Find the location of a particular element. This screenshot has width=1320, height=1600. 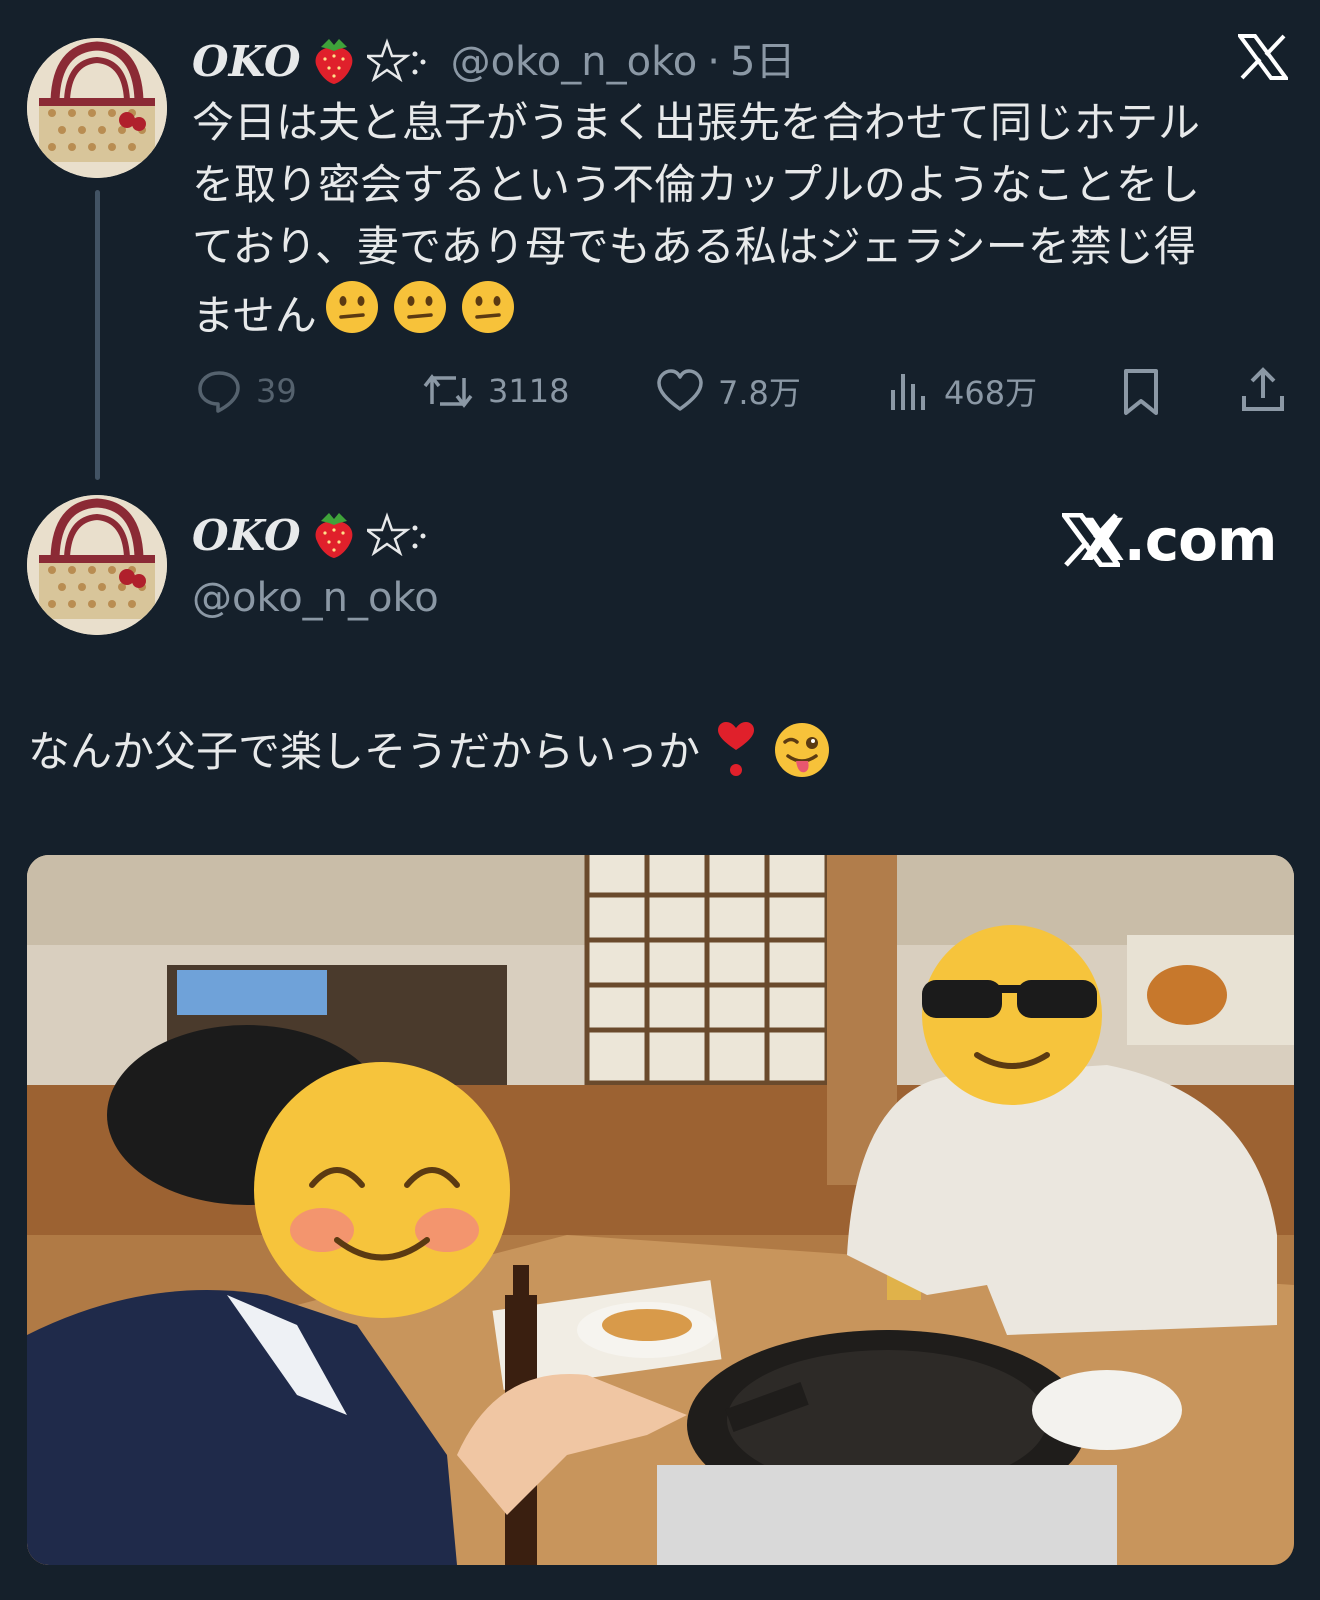

tweet2-text: なんか父子で楽しそうだからいっか is located at coordinates (364, 751).